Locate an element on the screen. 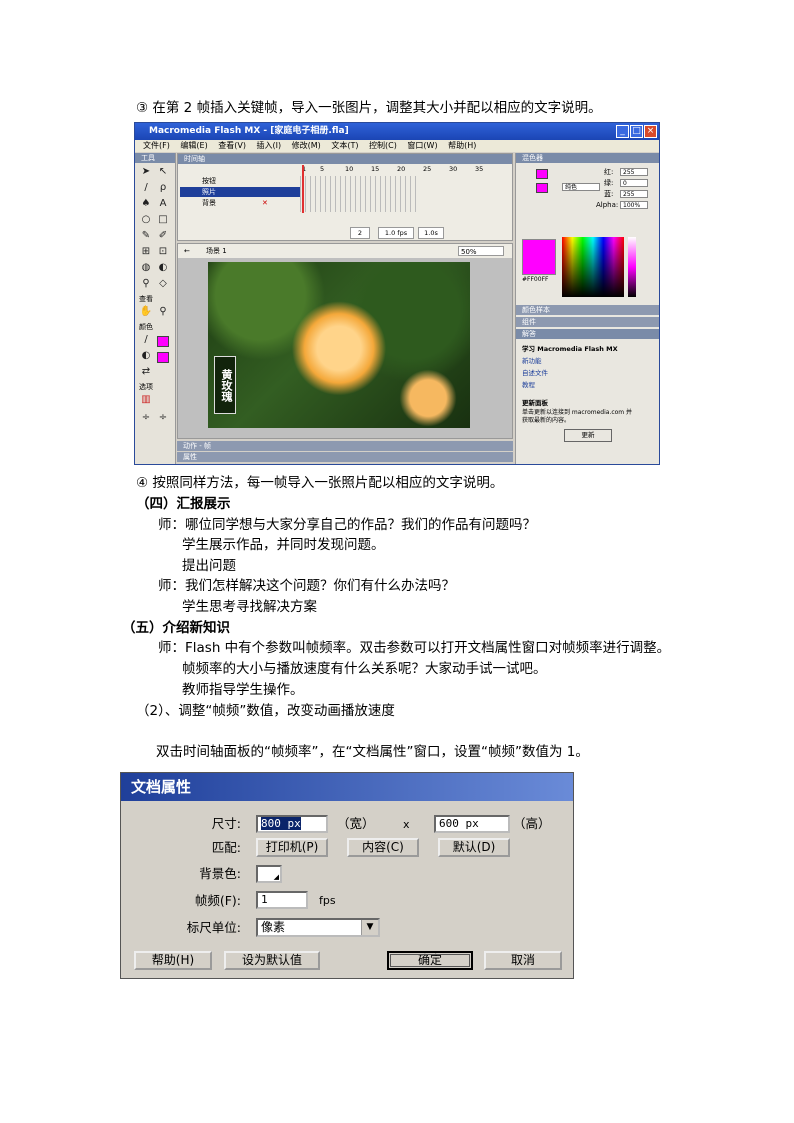 This screenshot has width=794, height=1123. timeline-header: 时间轴 is located at coordinates (345, 159).